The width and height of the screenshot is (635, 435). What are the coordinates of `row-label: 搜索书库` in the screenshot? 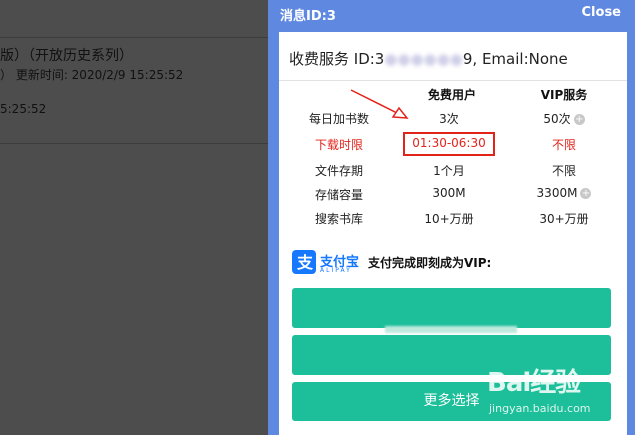 It's located at (338, 219).